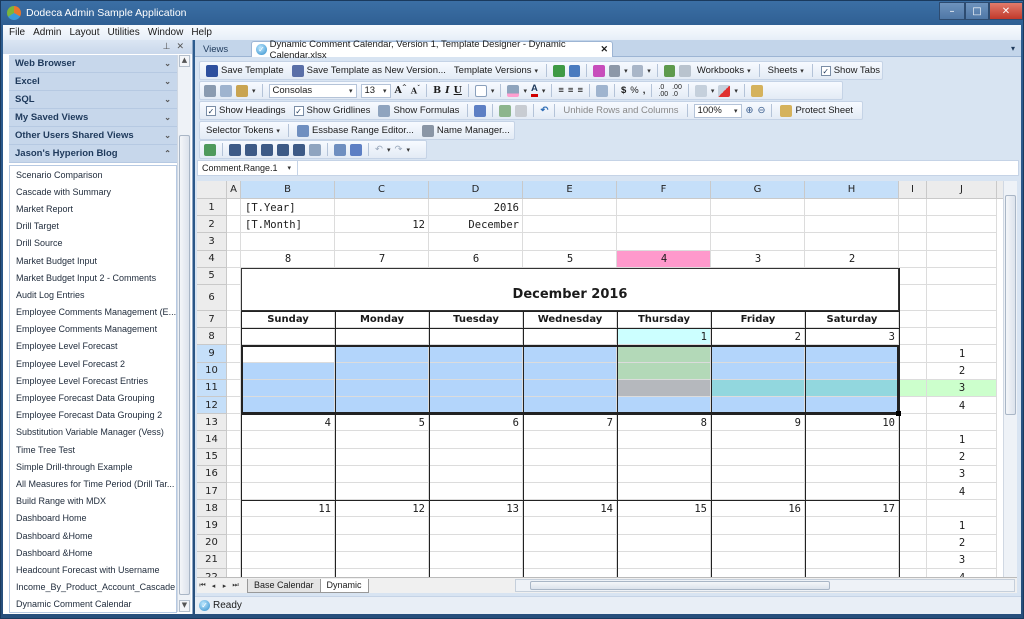 This screenshot has width=1024, height=619. I want to click on tree-icon, so click(356, 149).